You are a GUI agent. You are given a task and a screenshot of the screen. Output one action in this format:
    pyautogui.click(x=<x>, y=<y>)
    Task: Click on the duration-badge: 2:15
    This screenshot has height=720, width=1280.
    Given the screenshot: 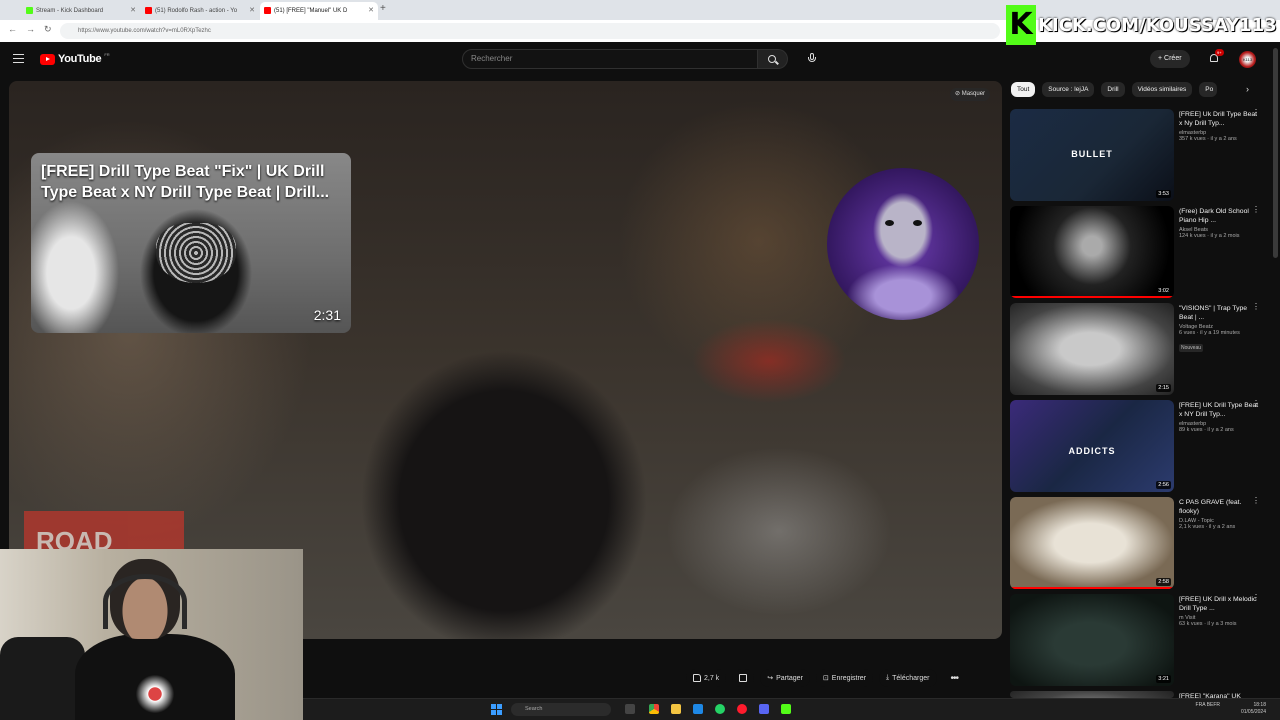 What is the action you would take?
    pyautogui.click(x=1163, y=388)
    